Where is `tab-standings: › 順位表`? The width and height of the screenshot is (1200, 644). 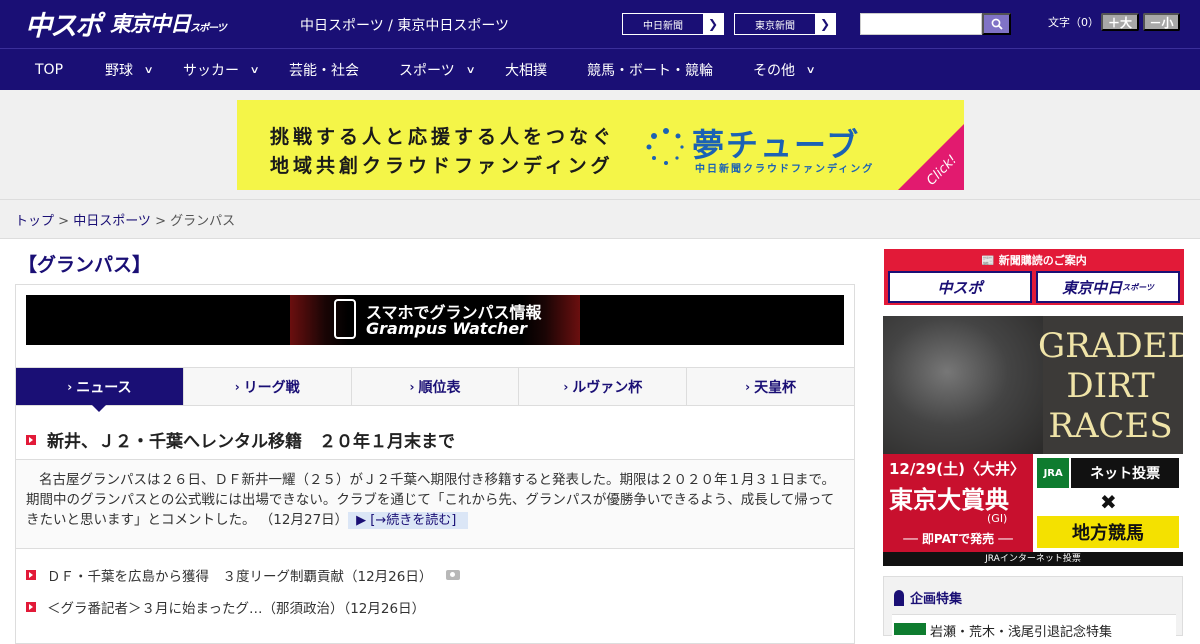 tab-standings: › 順位表 is located at coordinates (436, 386).